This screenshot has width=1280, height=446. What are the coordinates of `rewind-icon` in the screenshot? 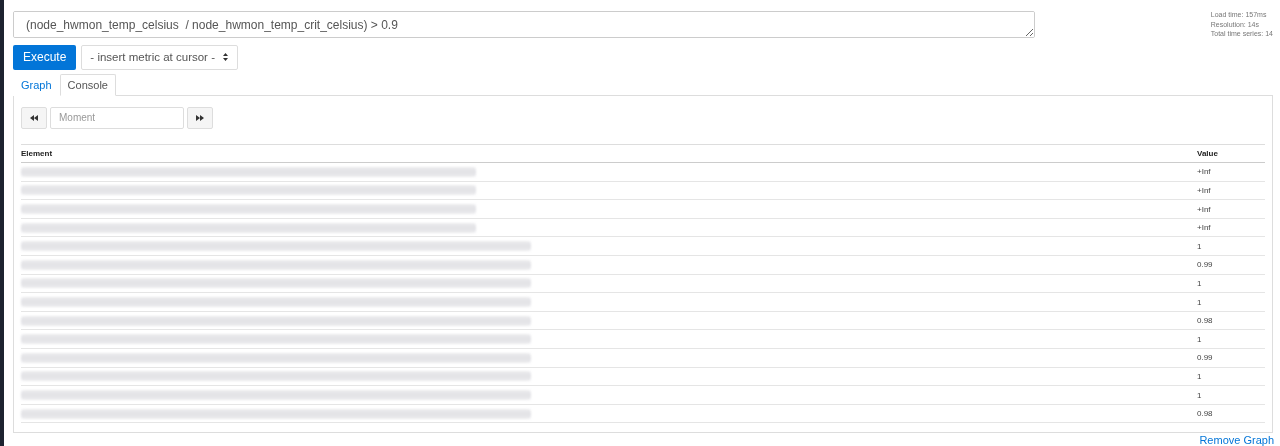 It's located at (34, 117).